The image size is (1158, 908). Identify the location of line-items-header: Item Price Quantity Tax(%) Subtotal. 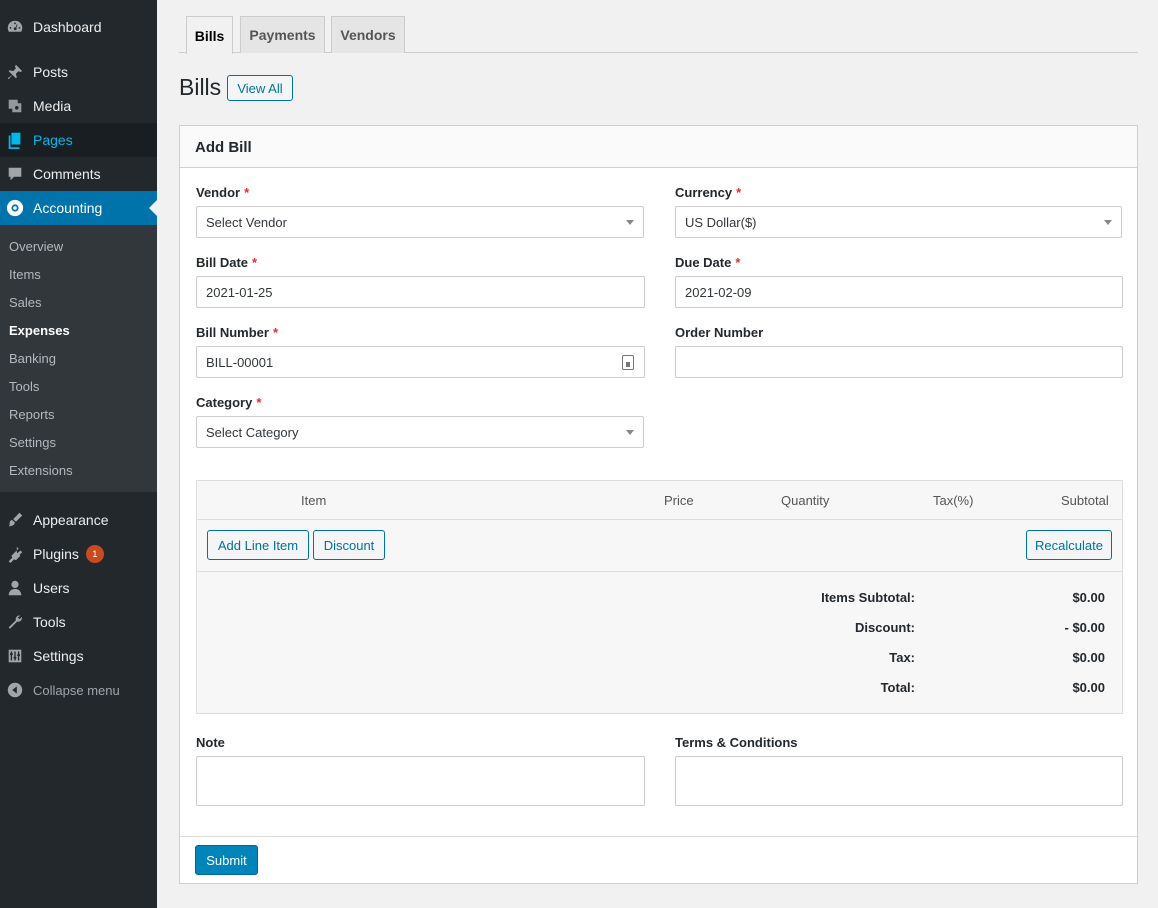
(659, 500).